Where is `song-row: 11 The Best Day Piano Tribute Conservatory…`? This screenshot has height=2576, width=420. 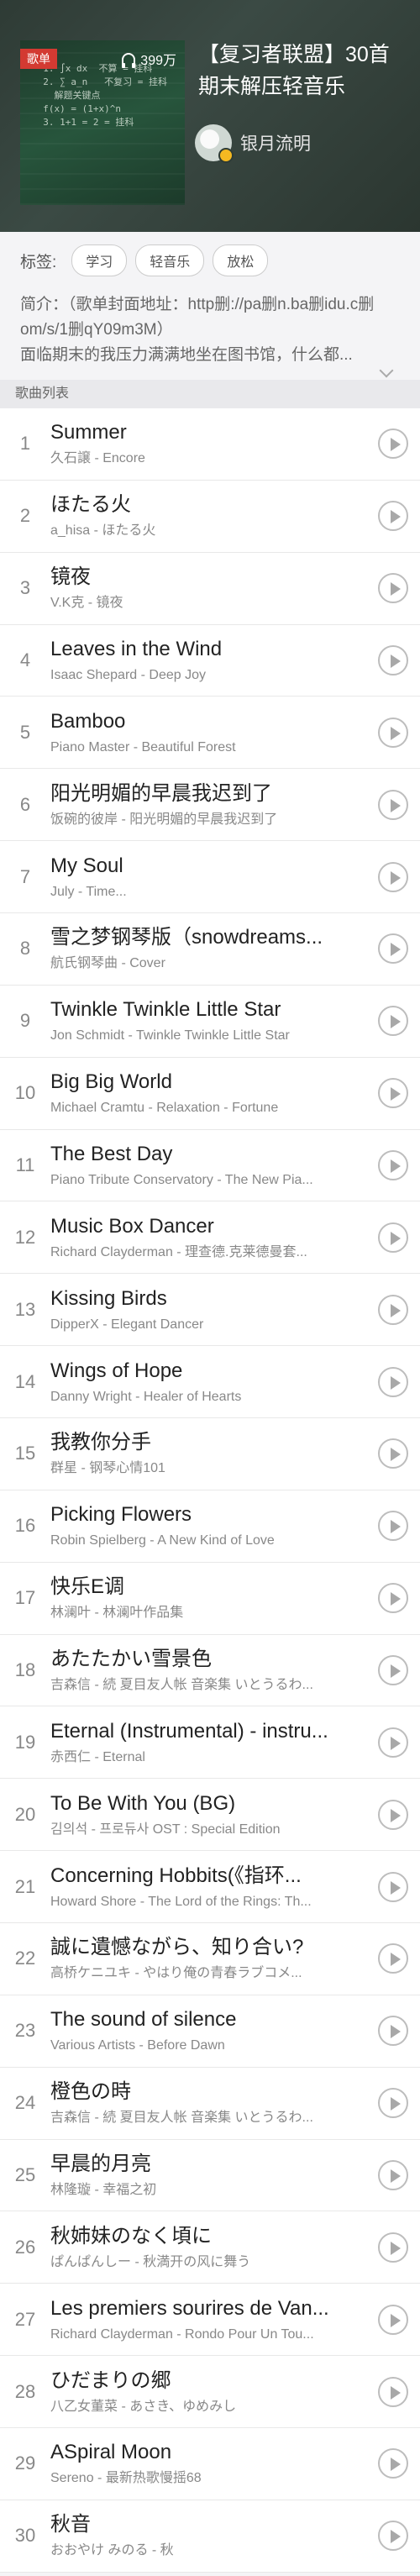 song-row: 11 The Best Day Piano Tribute Conservatory… is located at coordinates (210, 1166).